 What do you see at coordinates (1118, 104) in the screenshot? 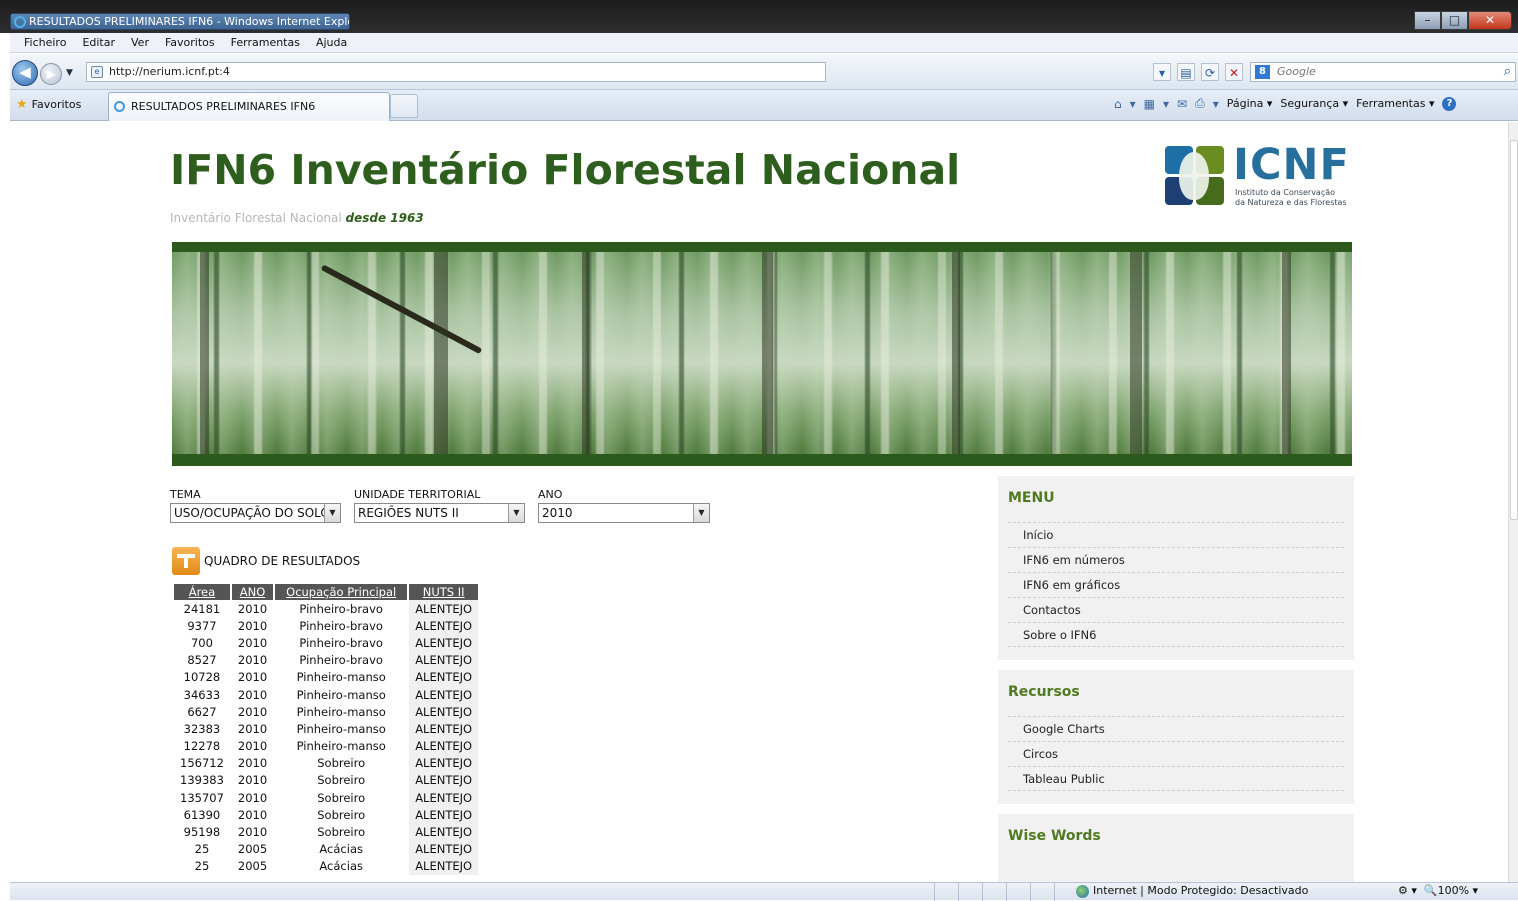
I see `home-icon: ⌂` at bounding box center [1118, 104].